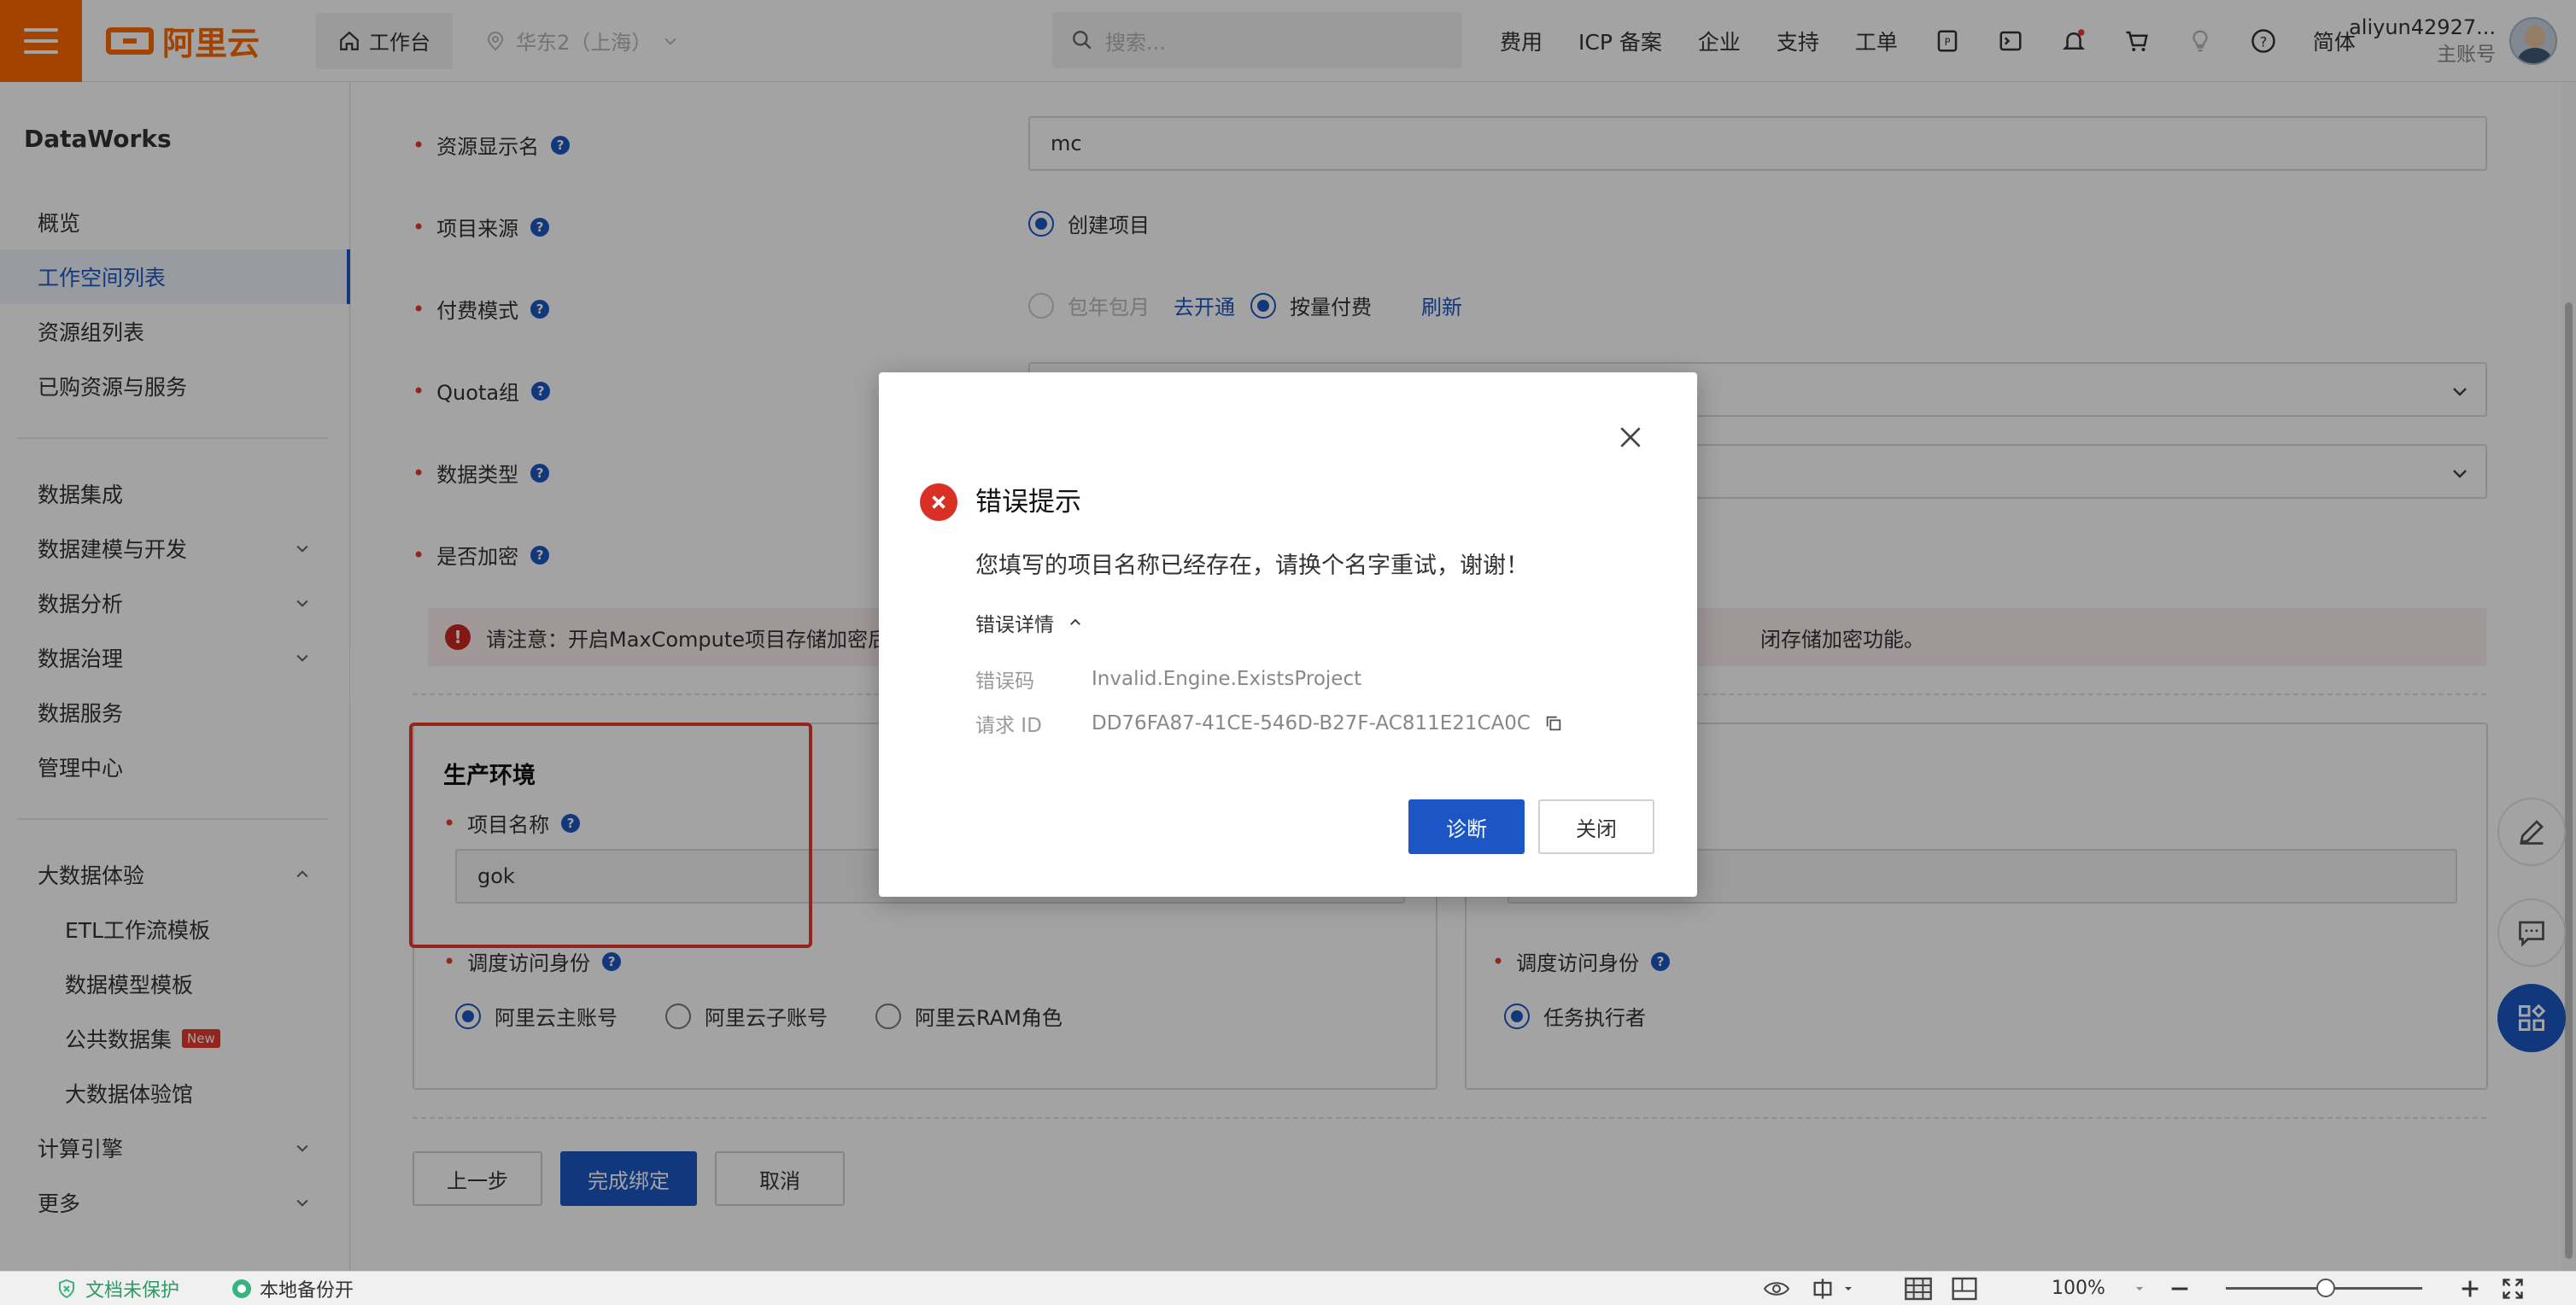  I want to click on button-label: 关闭, so click(1596, 828).